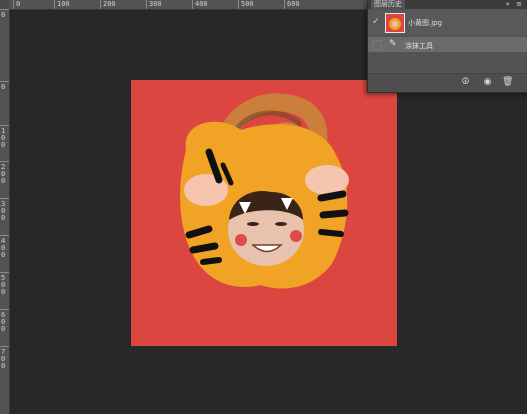 The image size is (527, 414). What do you see at coordinates (108, 4) in the screenshot?
I see `ruler-tick: 200` at bounding box center [108, 4].